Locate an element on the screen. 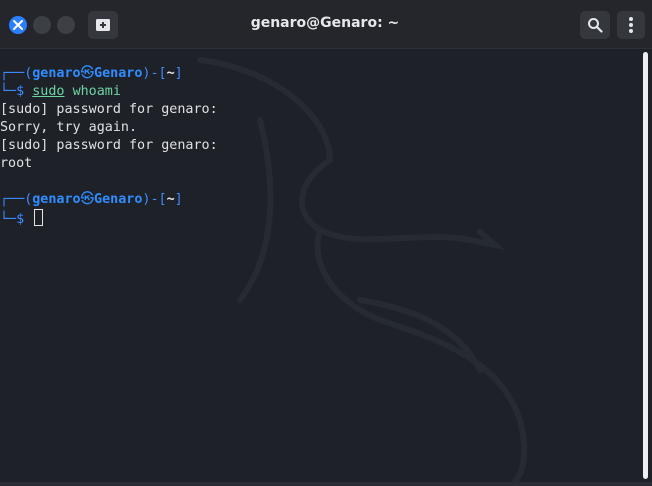 The width and height of the screenshot is (652, 486). close-button is located at coordinates (18, 25).